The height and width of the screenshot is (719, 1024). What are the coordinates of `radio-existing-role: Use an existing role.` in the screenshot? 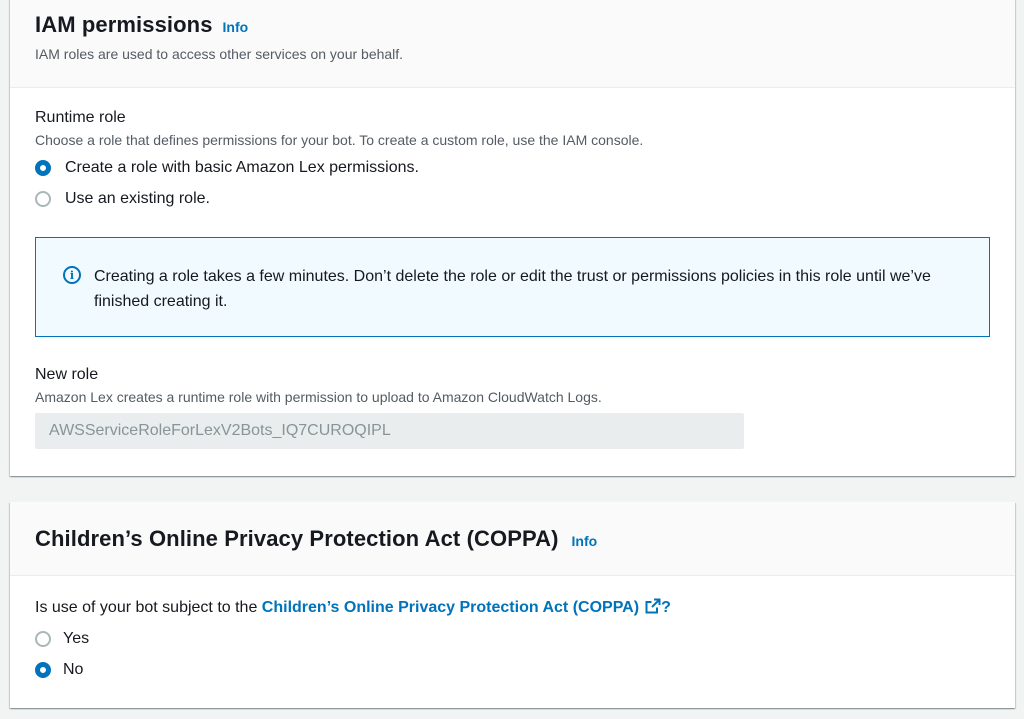 It's located at (122, 199).